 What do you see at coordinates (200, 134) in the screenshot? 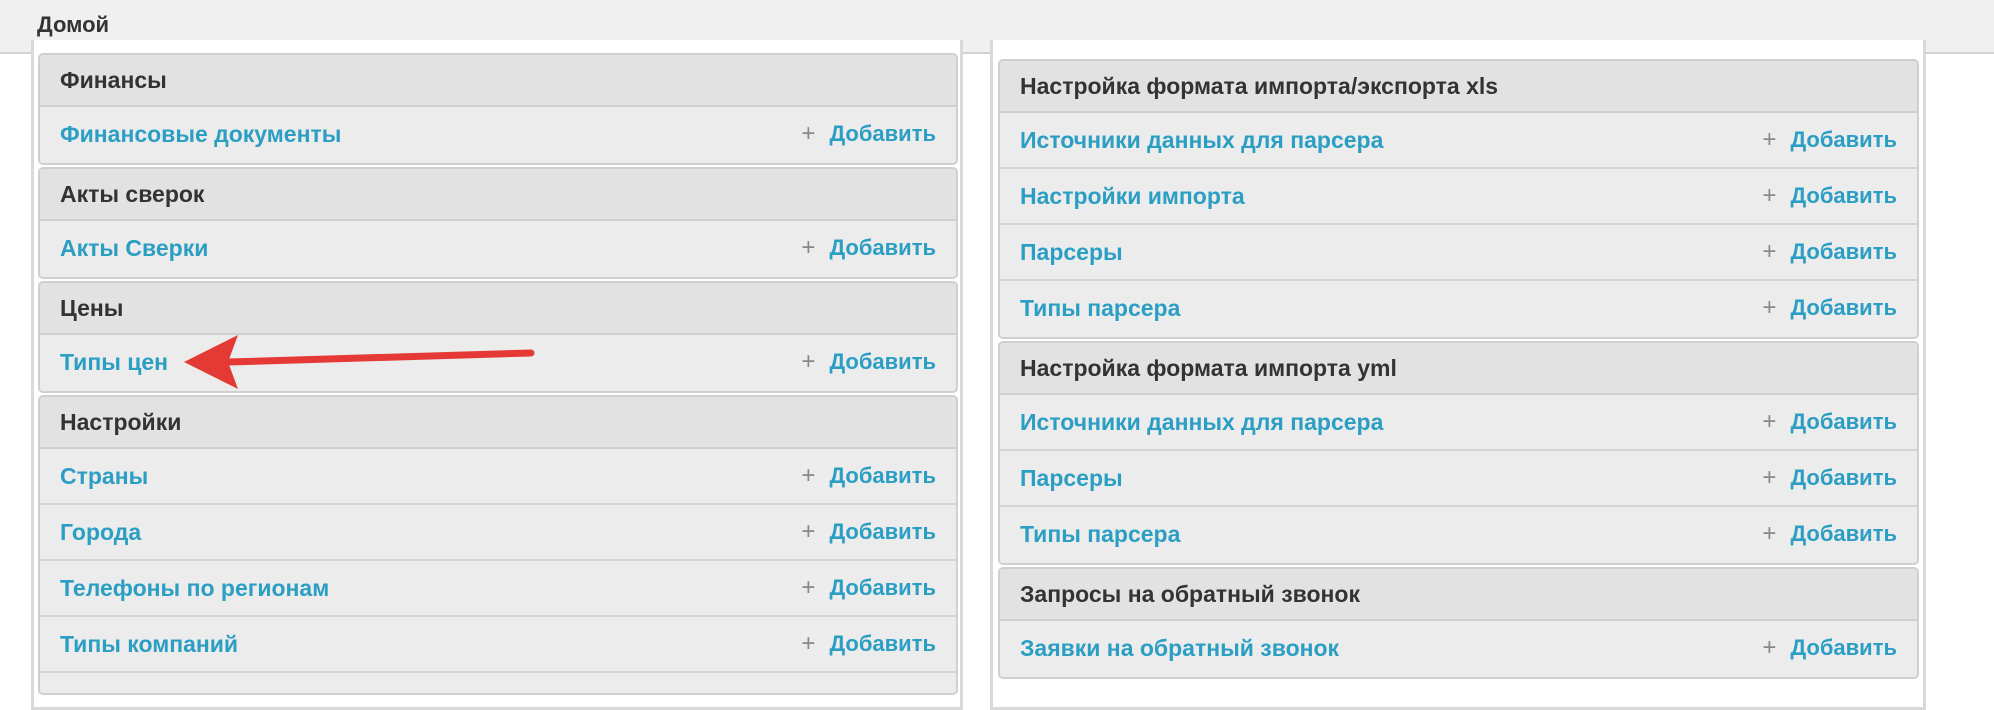
I see `model-link: Финансовые документы` at bounding box center [200, 134].